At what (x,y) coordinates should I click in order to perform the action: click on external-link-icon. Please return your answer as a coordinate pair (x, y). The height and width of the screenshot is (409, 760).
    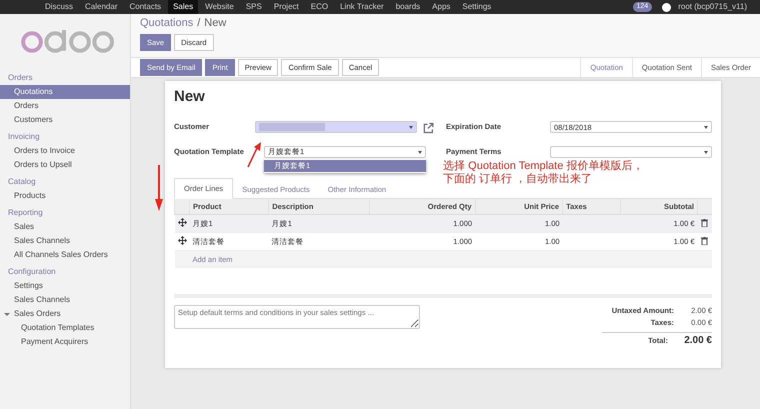
    Looking at the image, I should click on (428, 128).